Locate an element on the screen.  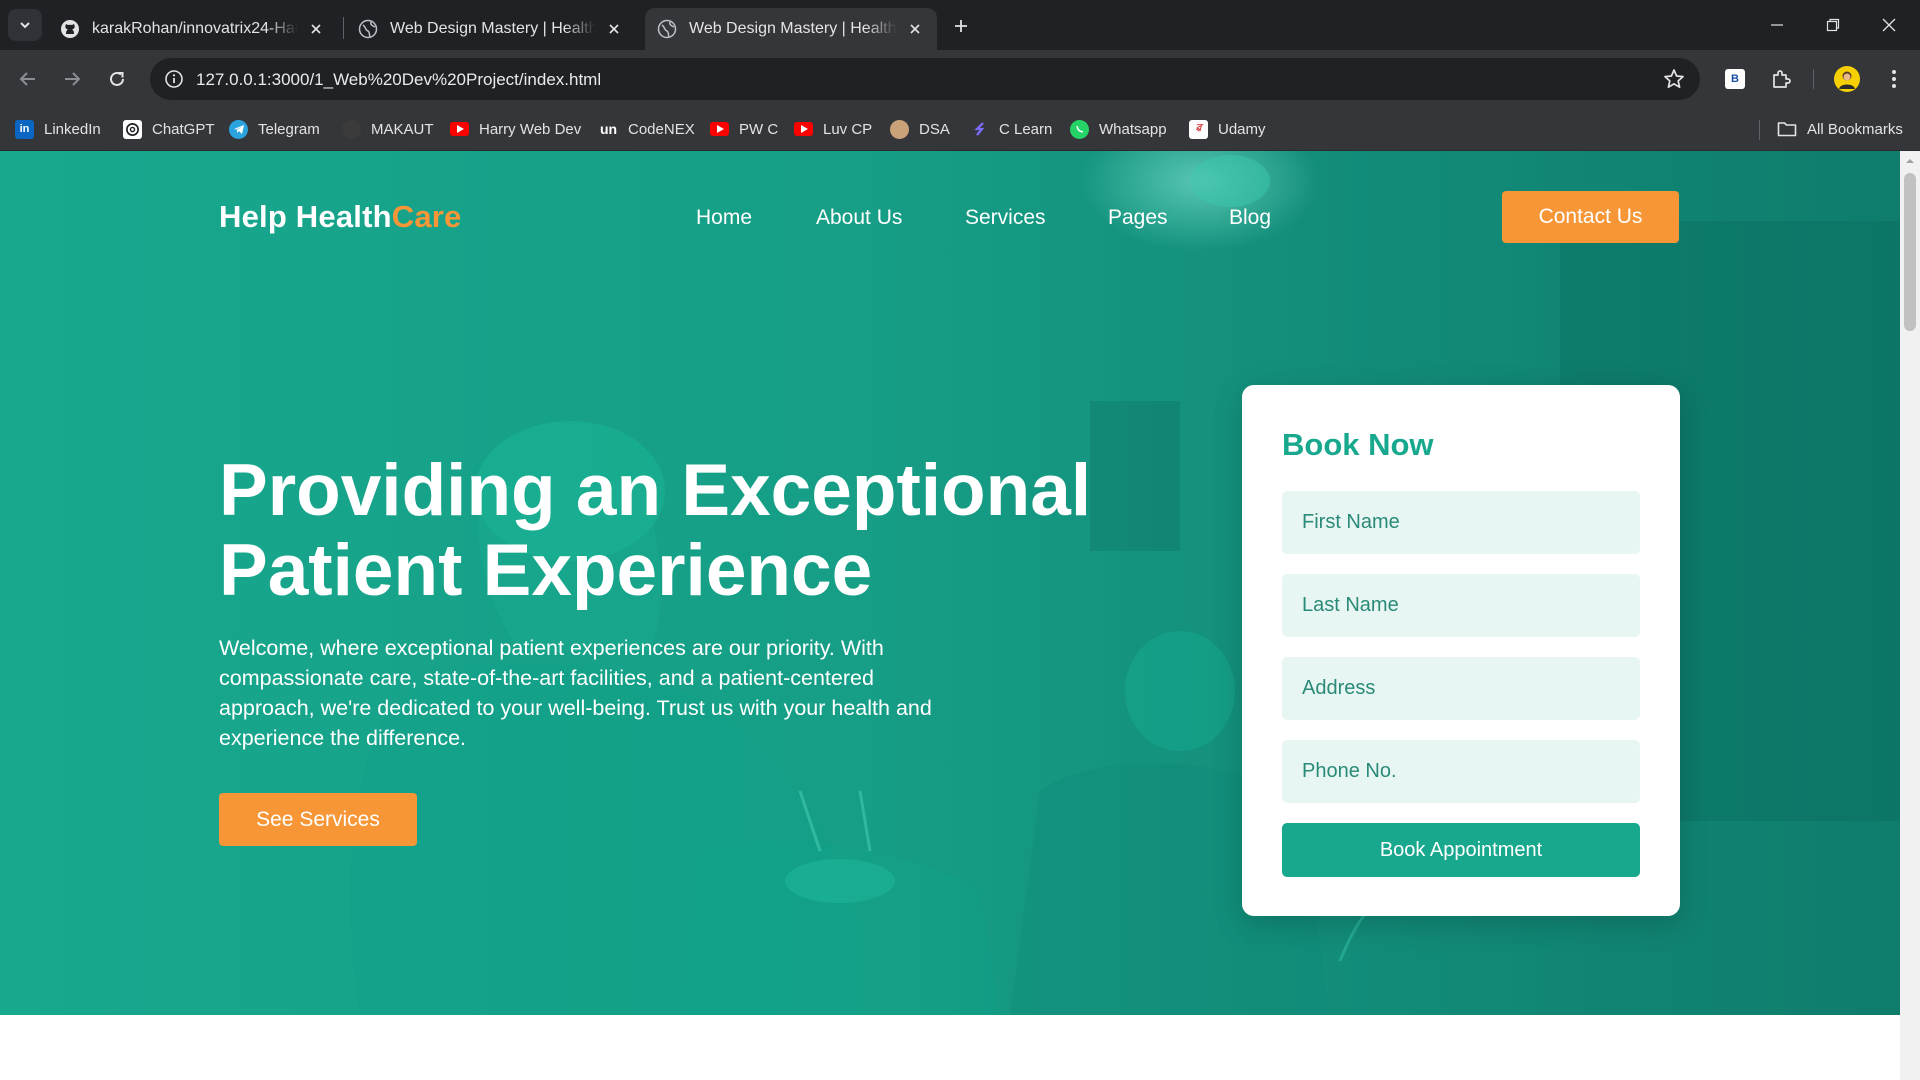
restore-icon is located at coordinates (1833, 25).